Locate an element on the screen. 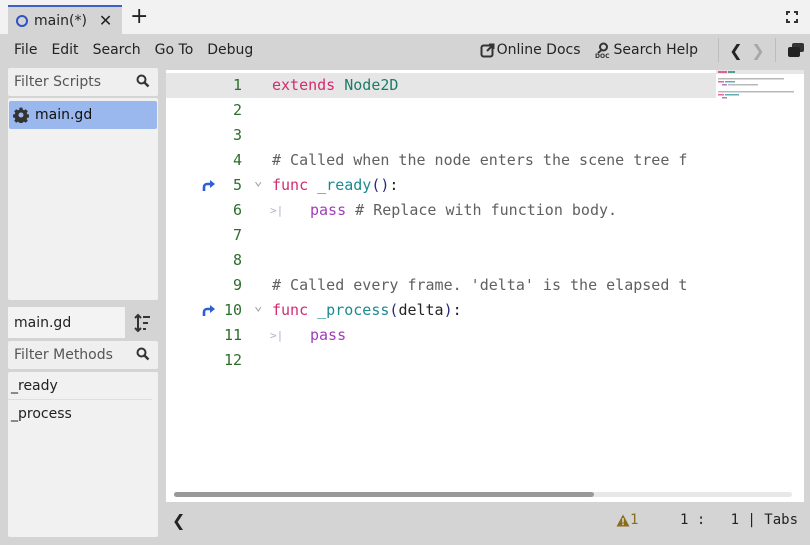  filter-methods-placeholder: Filter Methods is located at coordinates (63, 355).